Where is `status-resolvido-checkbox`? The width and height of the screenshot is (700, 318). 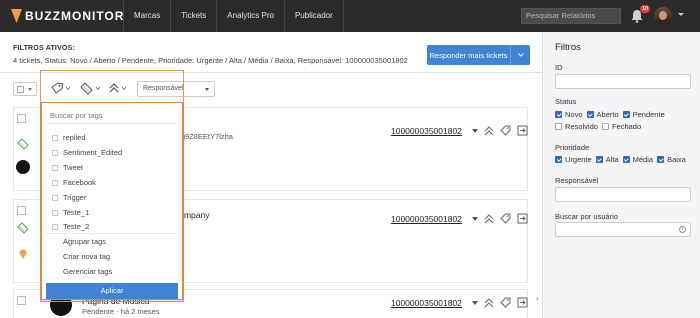
status-resolvido-checkbox is located at coordinates (558, 126).